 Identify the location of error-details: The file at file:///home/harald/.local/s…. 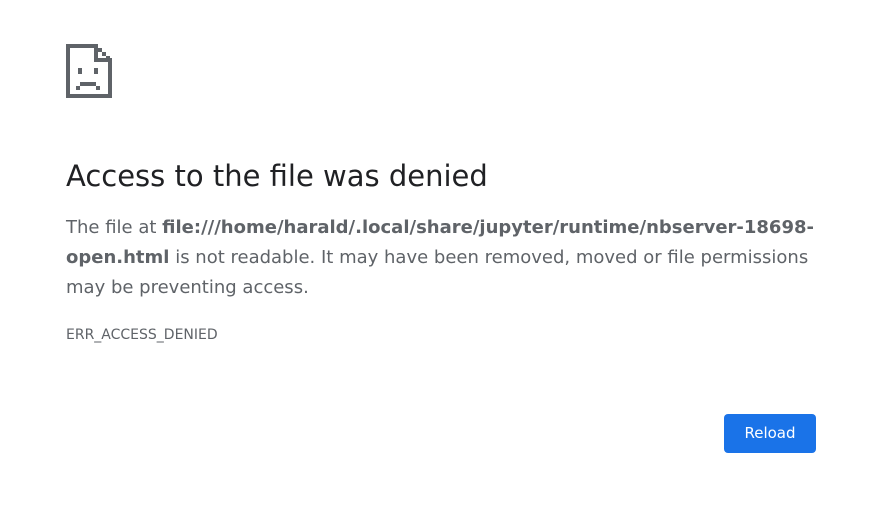
(446, 258).